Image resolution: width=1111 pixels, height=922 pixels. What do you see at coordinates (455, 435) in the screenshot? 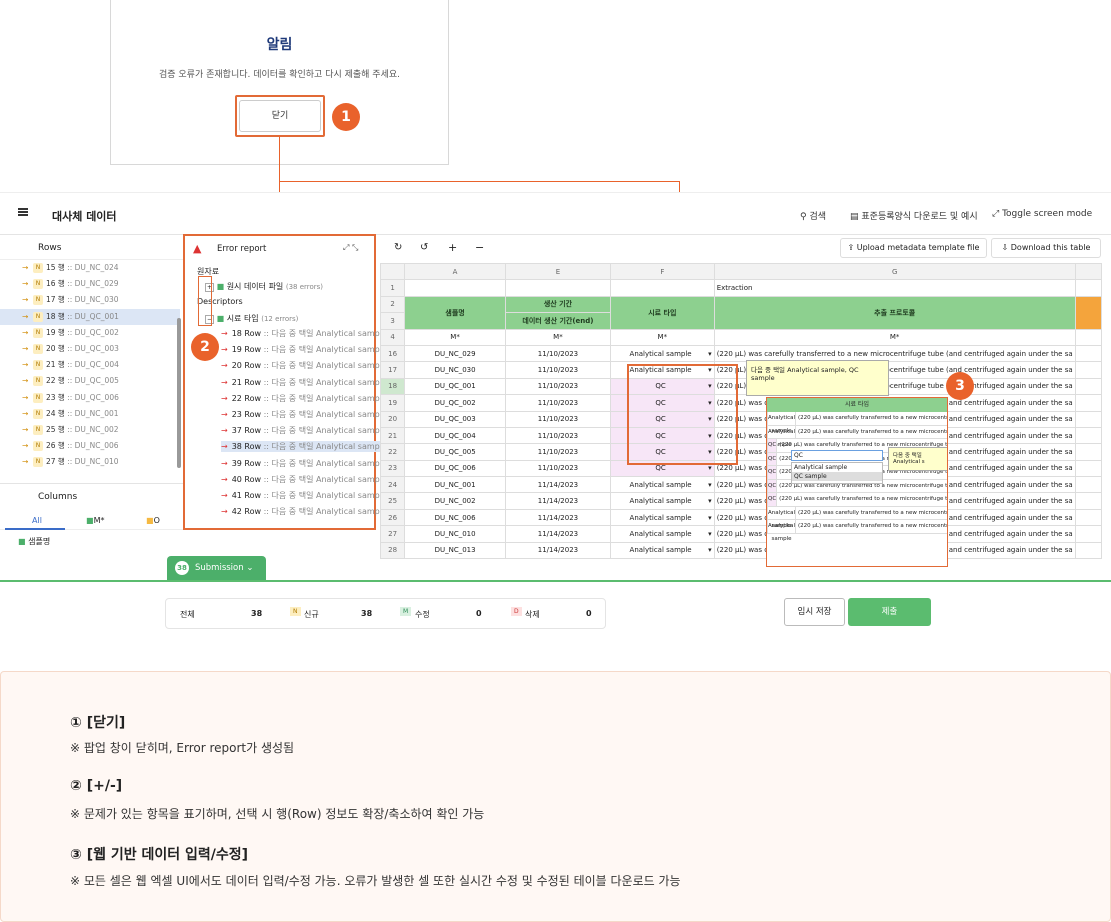
I see `cell-sample-name: DU_QC_004` at bounding box center [455, 435].